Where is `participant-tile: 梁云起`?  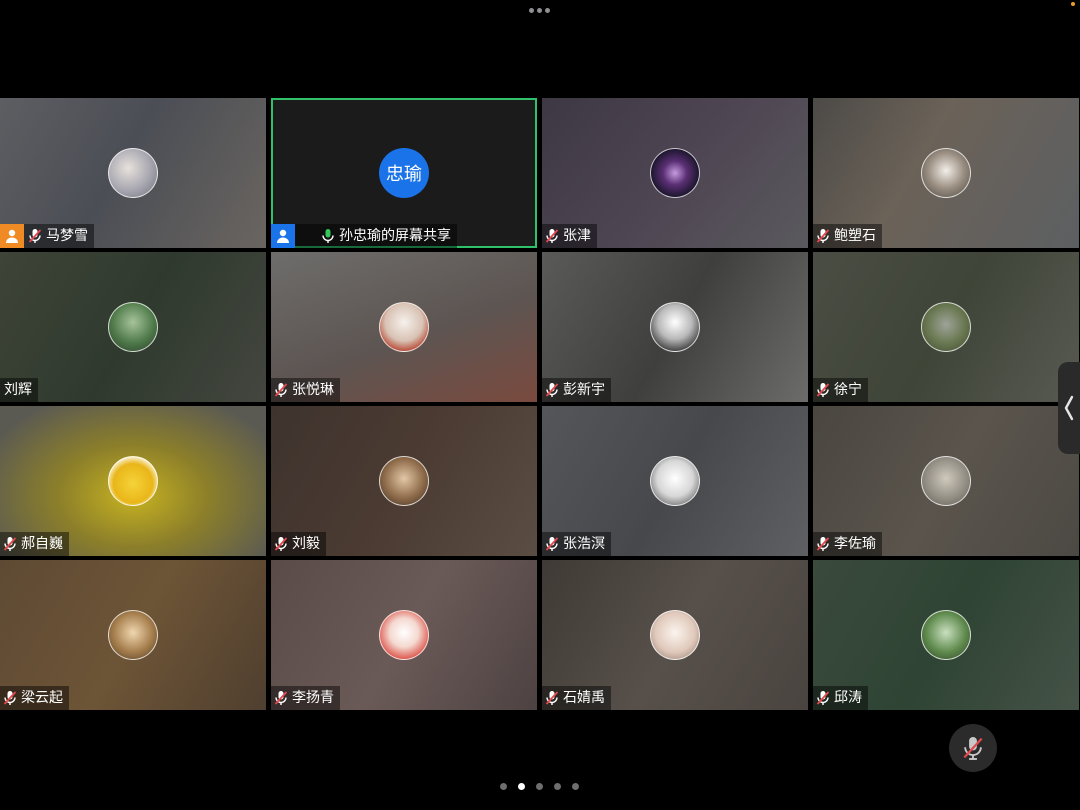
participant-tile: 梁云起 is located at coordinates (133, 635).